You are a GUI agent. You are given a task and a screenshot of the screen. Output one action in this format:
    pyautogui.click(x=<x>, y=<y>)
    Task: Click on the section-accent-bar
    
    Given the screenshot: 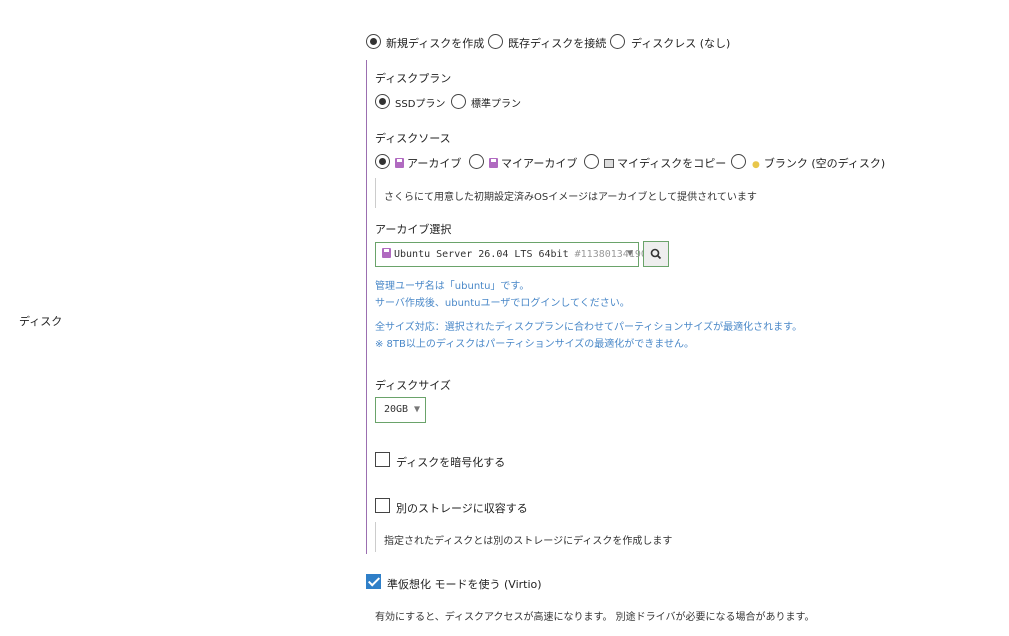 What is the action you would take?
    pyautogui.click(x=366, y=307)
    